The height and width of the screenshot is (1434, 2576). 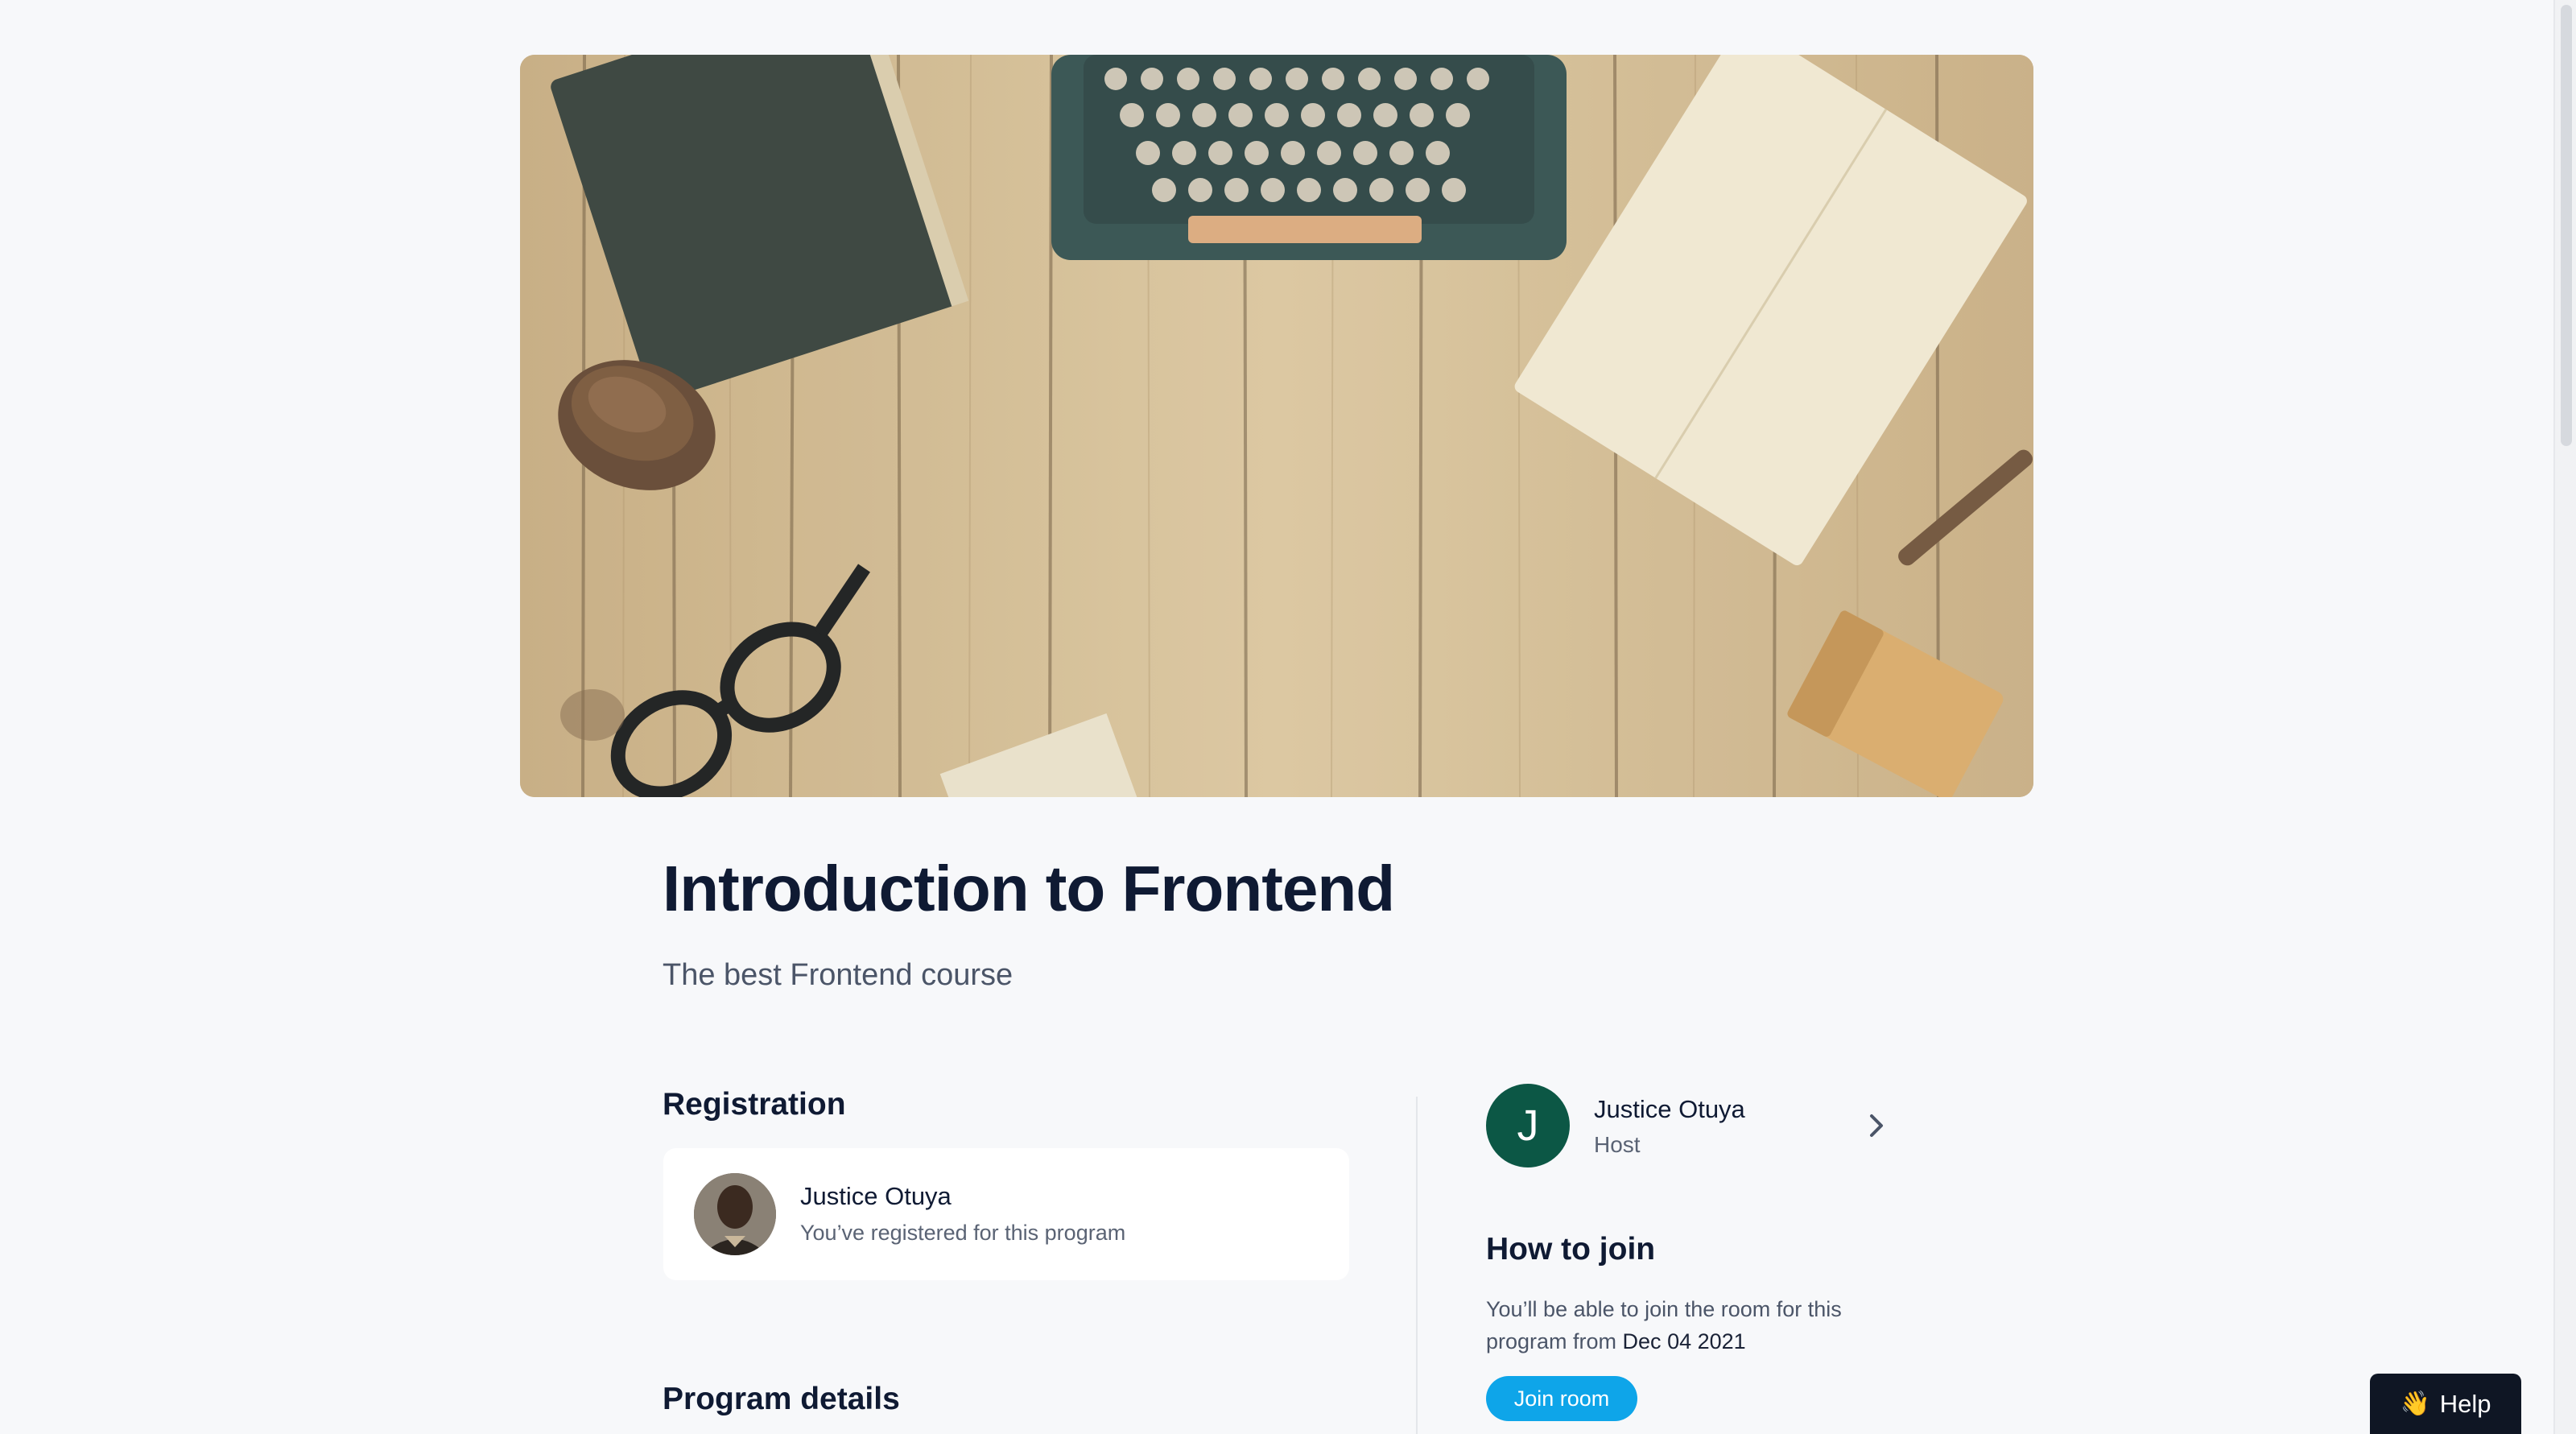 I want to click on how-to-join-heading: How to join, so click(x=1571, y=1249).